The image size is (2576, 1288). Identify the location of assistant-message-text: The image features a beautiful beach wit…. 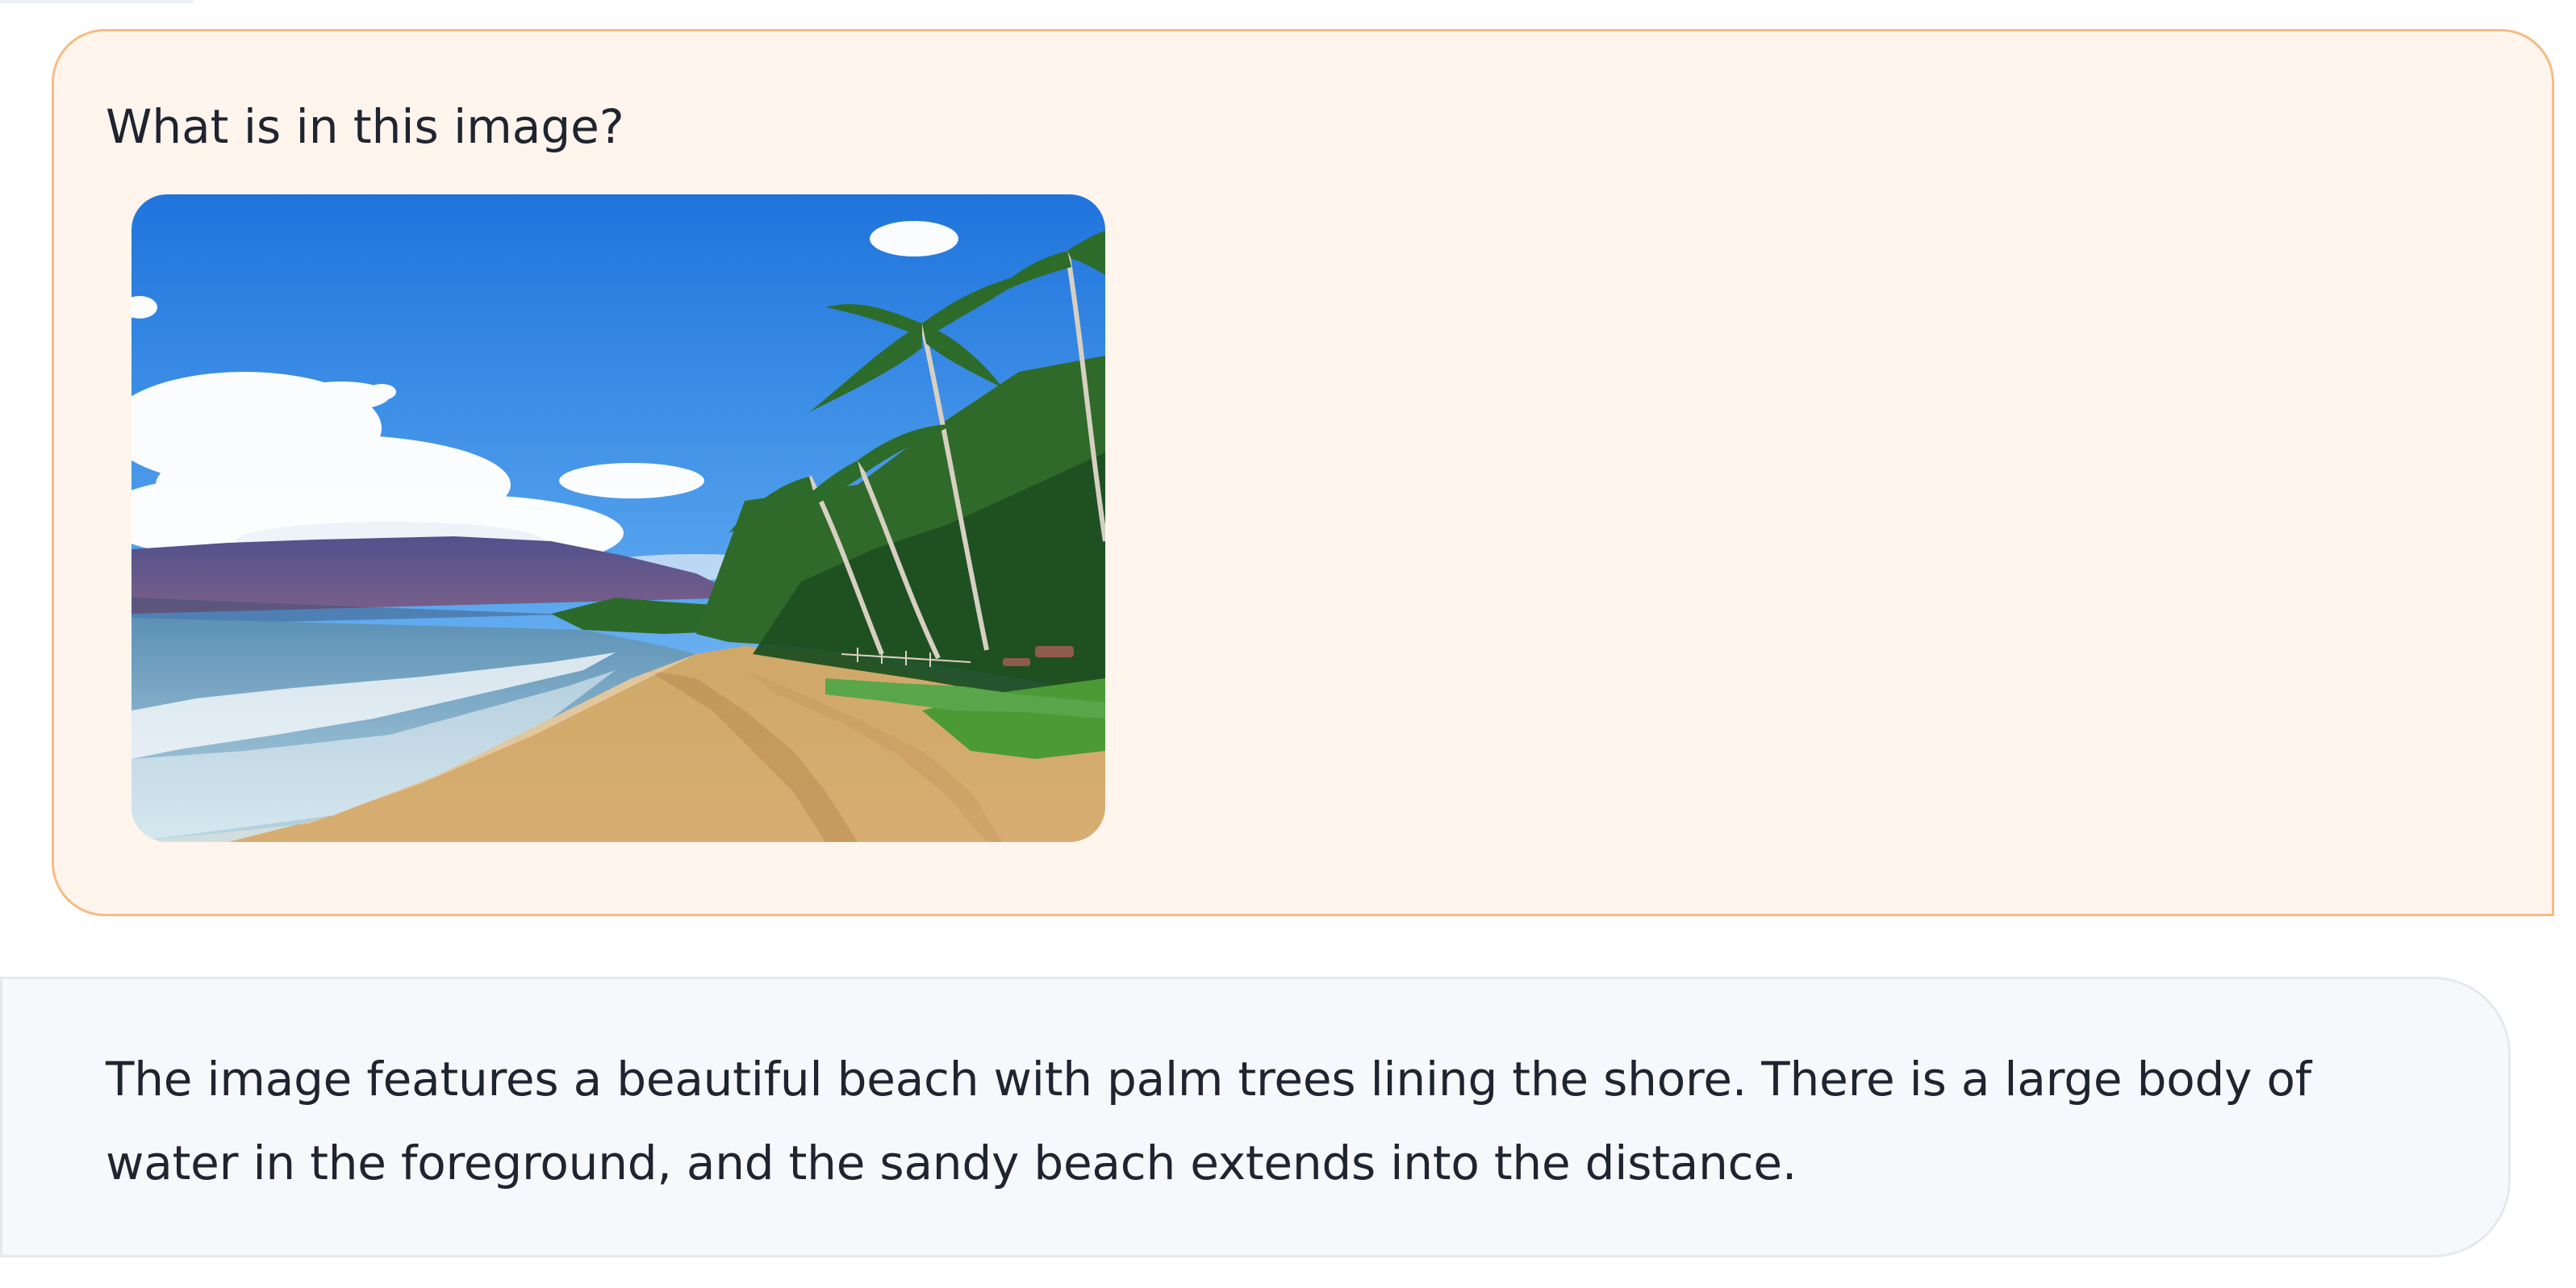
(1209, 1121).